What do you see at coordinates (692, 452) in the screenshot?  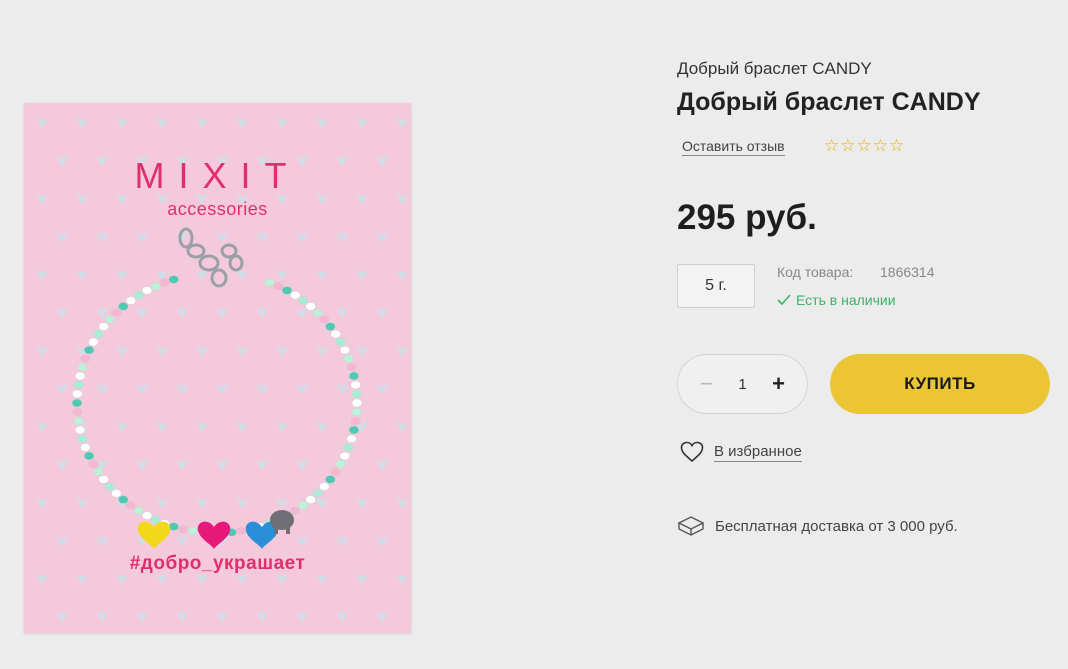 I see `heart-icon` at bounding box center [692, 452].